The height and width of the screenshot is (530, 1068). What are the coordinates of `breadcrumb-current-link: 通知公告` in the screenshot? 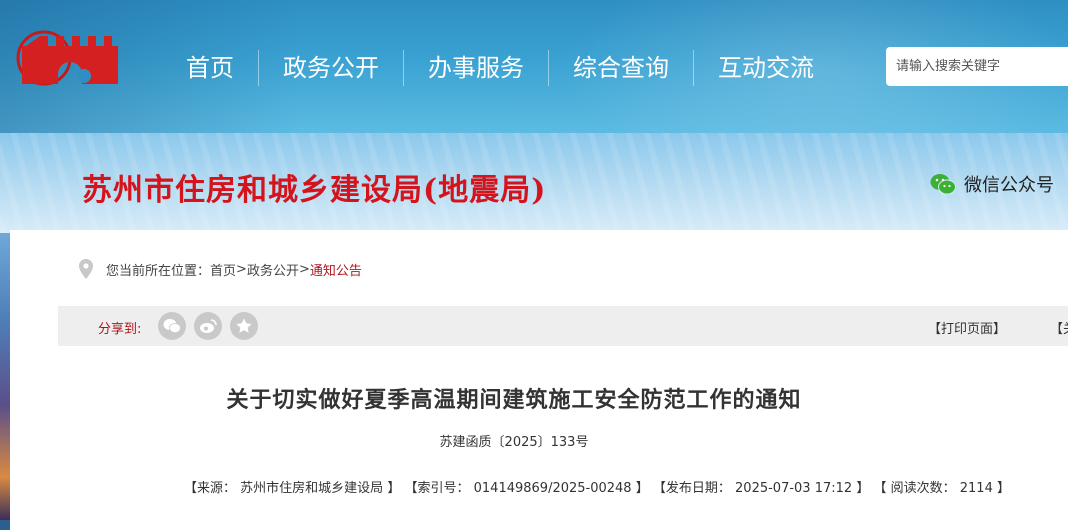 It's located at (336, 269).